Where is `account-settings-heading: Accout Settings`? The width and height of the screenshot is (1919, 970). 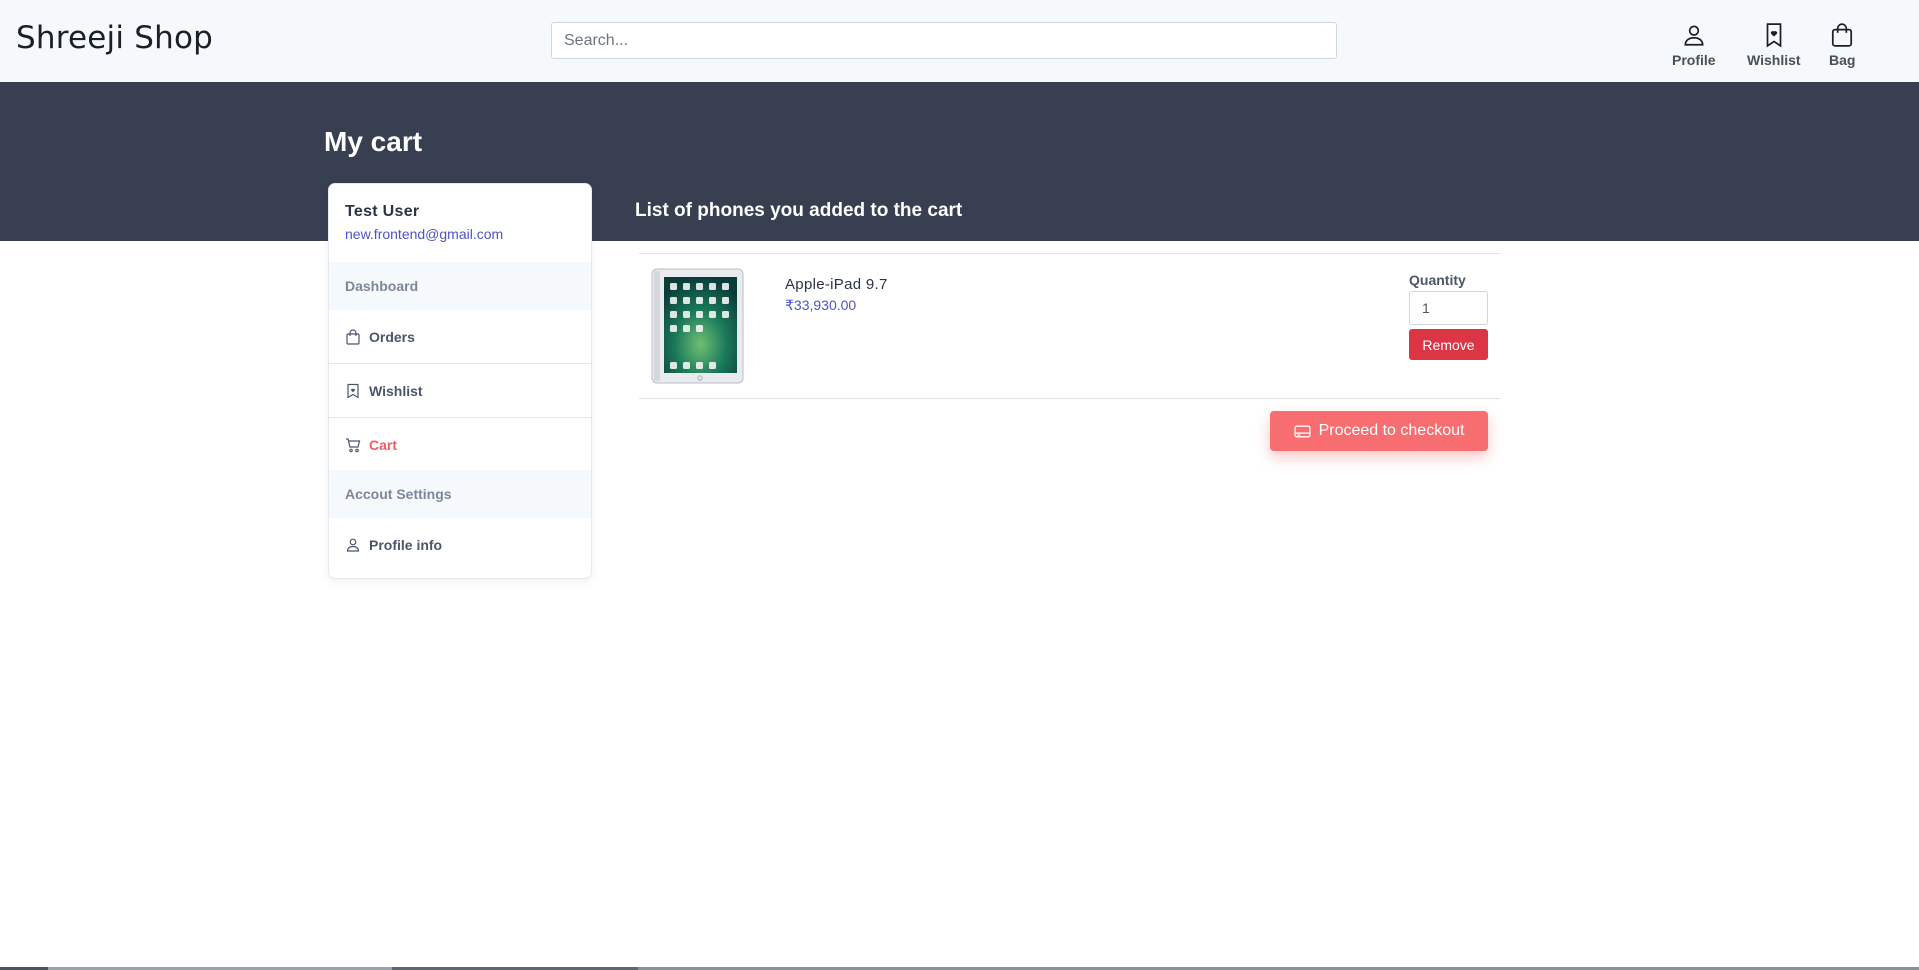 account-settings-heading: Accout Settings is located at coordinates (460, 494).